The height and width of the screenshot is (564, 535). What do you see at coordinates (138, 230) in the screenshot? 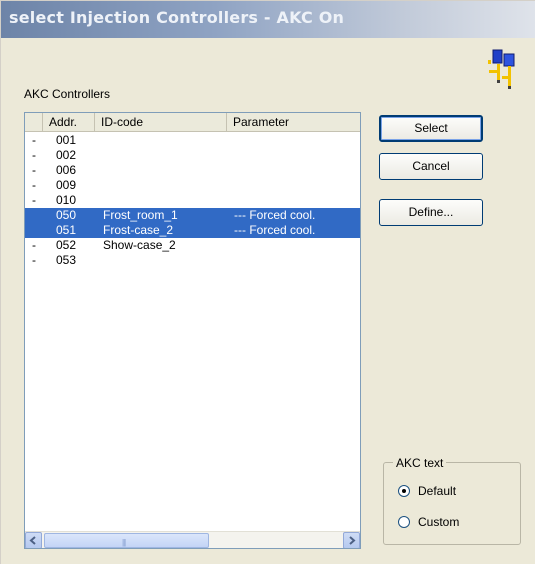
I see `row-id-code: Frost-case_2` at bounding box center [138, 230].